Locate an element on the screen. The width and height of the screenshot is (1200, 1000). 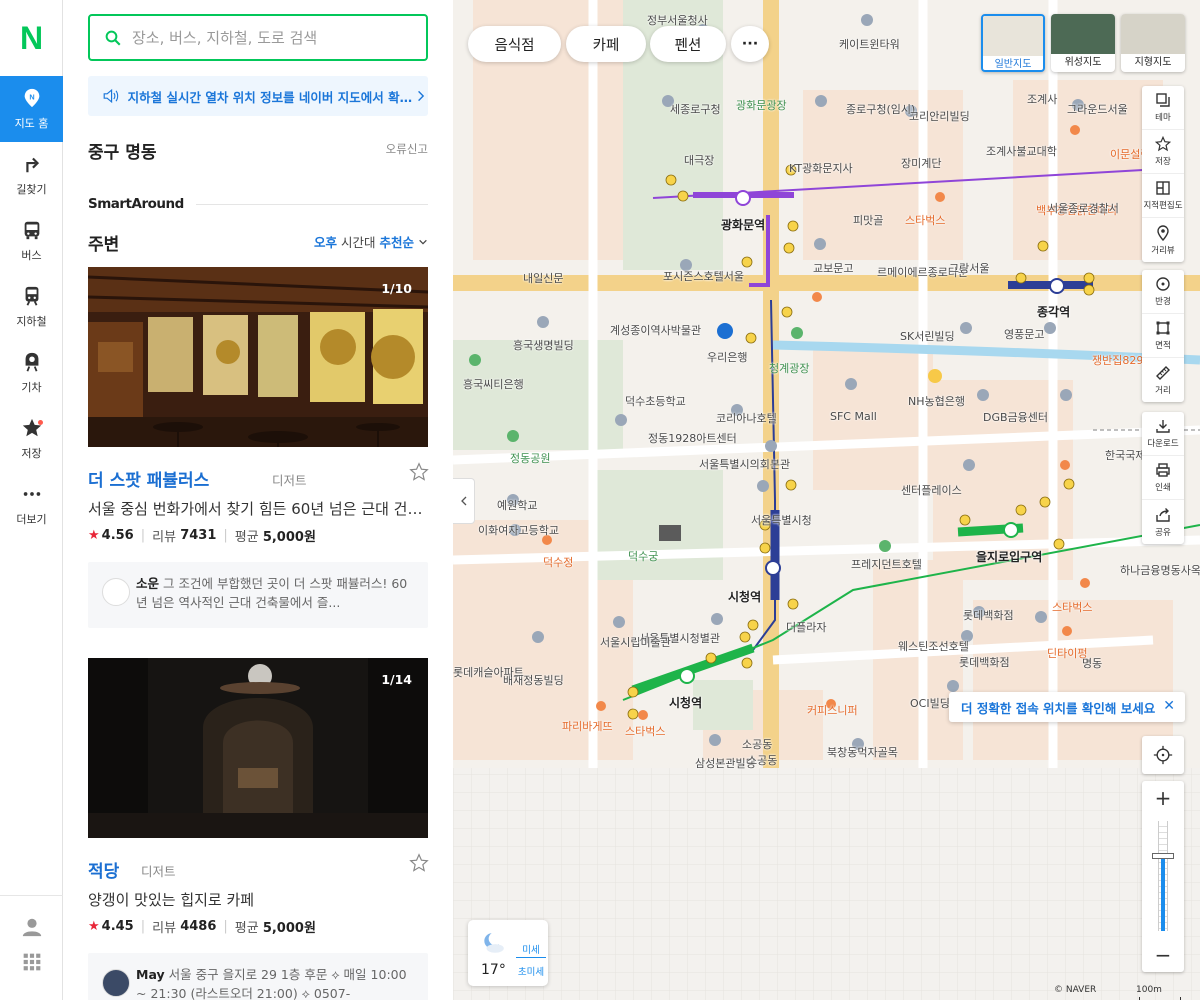
map-label: 정동1928아트센터 is located at coordinates (692, 438).